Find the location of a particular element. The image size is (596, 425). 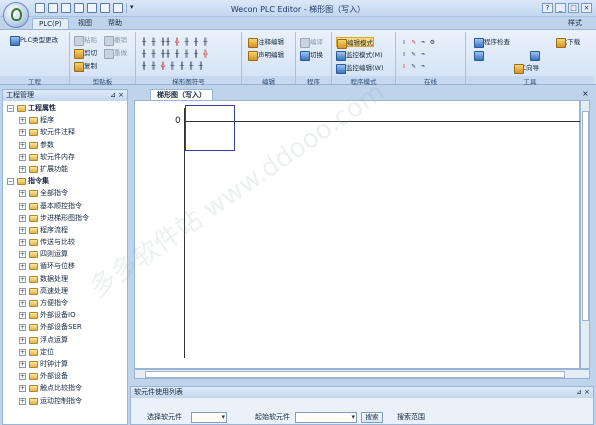

u-download-button: U盘下载 is located at coordinates (568, 42).